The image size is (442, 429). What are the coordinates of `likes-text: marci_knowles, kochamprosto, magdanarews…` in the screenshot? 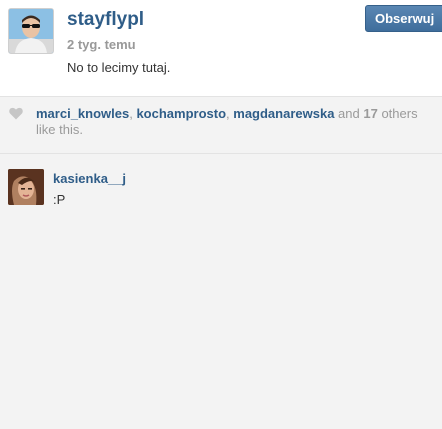 It's located at (236, 122).